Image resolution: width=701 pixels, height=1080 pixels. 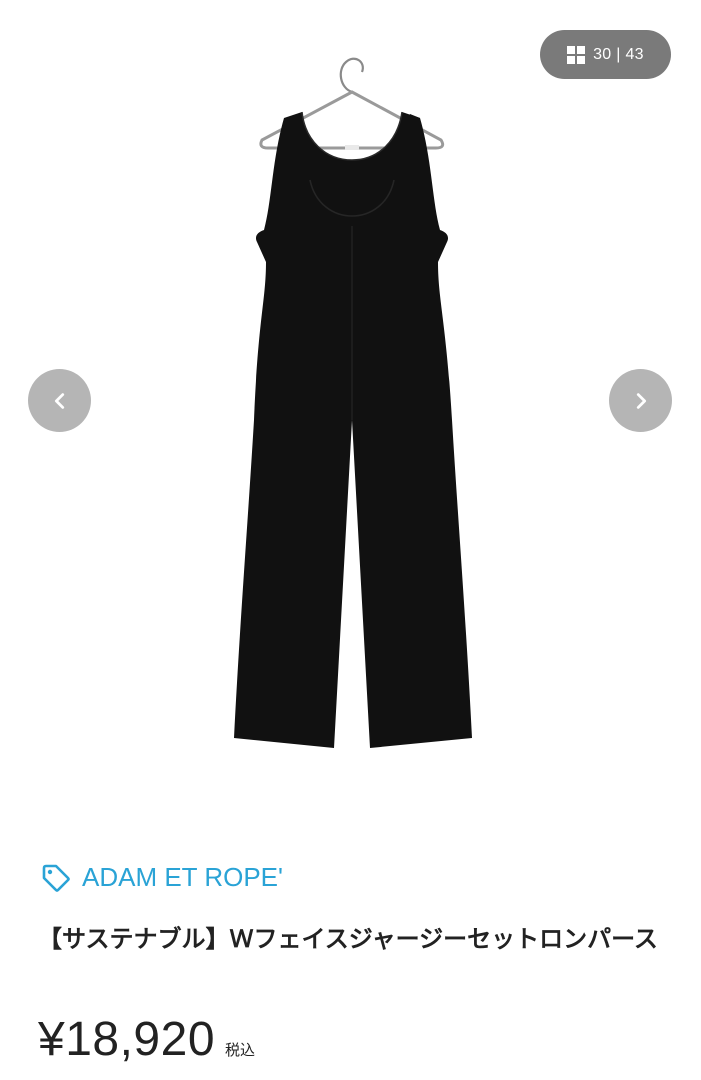 I want to click on product-title: 【サステナブル】Ｗフェイスジャージーセットロンパース, so click(x=348, y=939).